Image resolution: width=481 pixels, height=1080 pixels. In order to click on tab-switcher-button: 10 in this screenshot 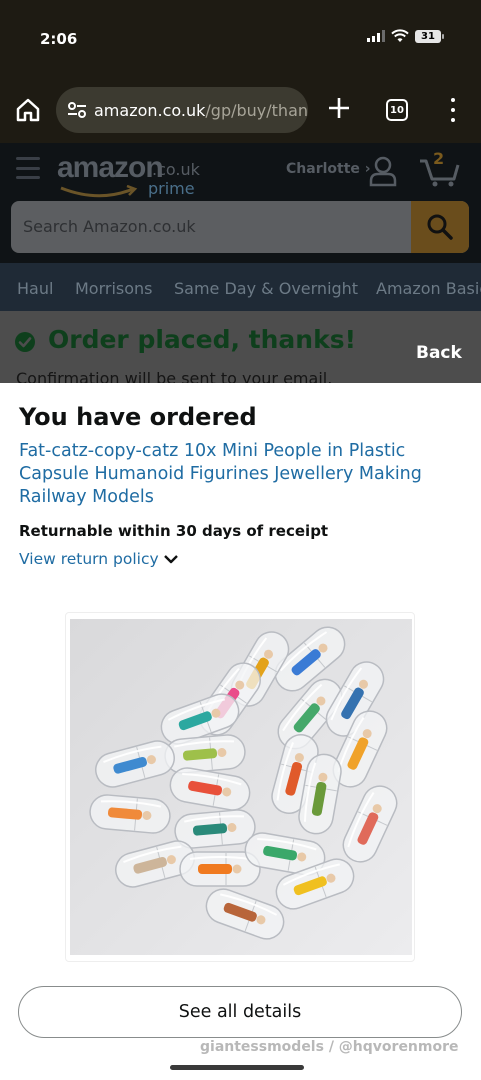, I will do `click(397, 110)`.